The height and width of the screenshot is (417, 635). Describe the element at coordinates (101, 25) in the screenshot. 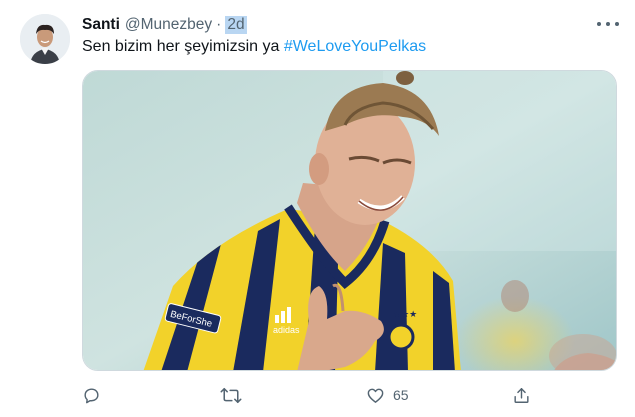

I see `author-name: Santi` at that location.